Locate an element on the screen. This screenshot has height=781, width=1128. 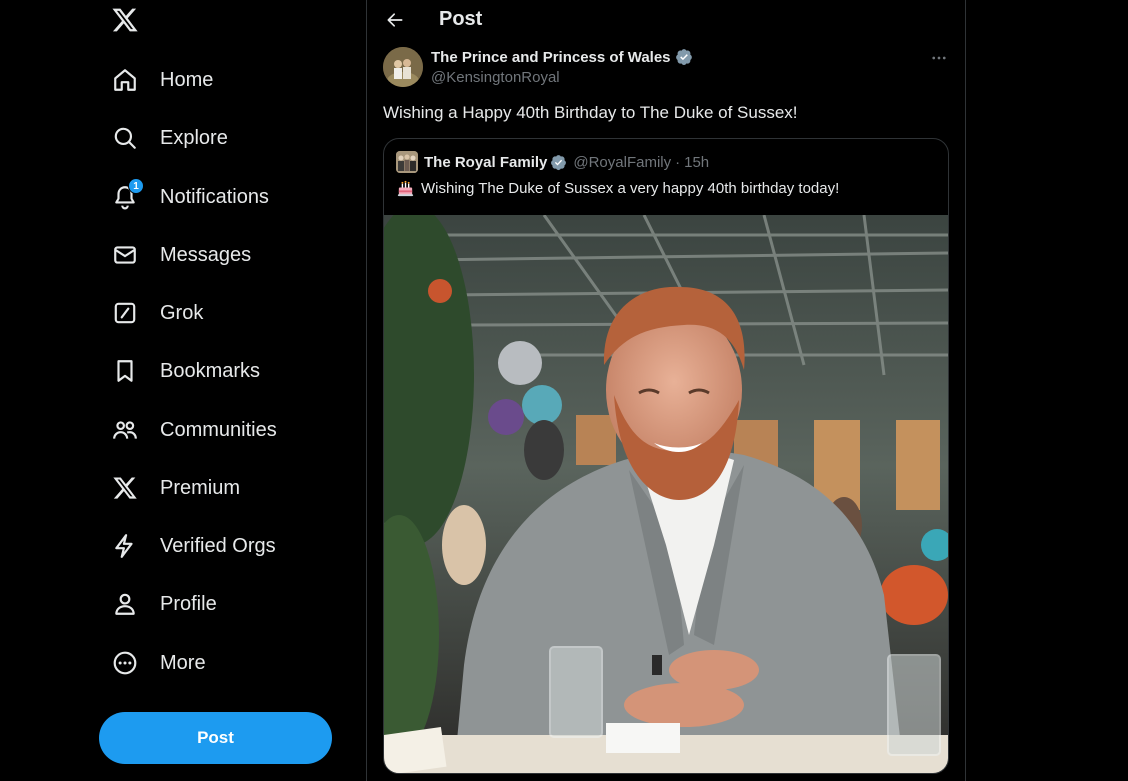
bell-icon: 1 is located at coordinates (128, 194).